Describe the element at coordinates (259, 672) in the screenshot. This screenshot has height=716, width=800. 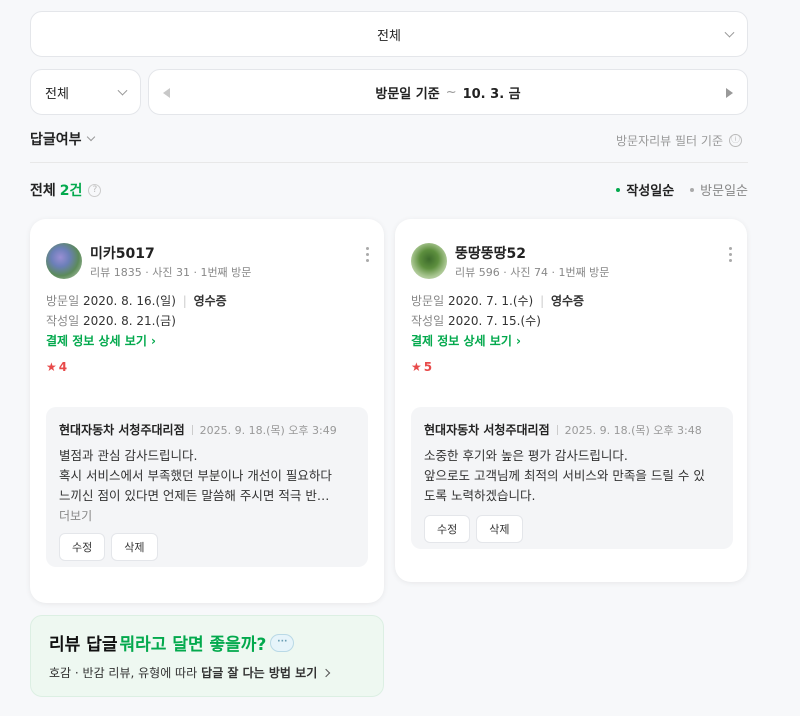
I see `banner-sub-link: 답글 잘 다는 방법 보기` at that location.